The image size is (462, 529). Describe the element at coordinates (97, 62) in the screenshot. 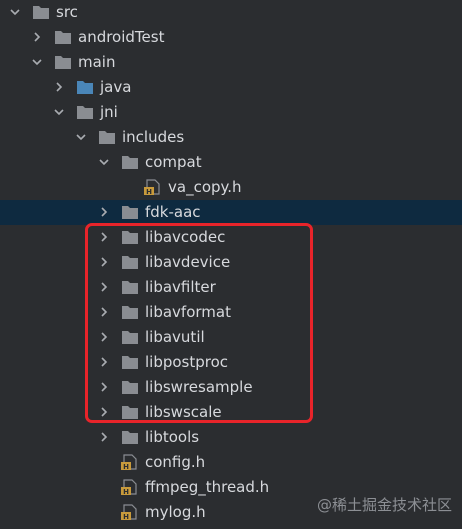

I see `tree-item-label: main` at that location.